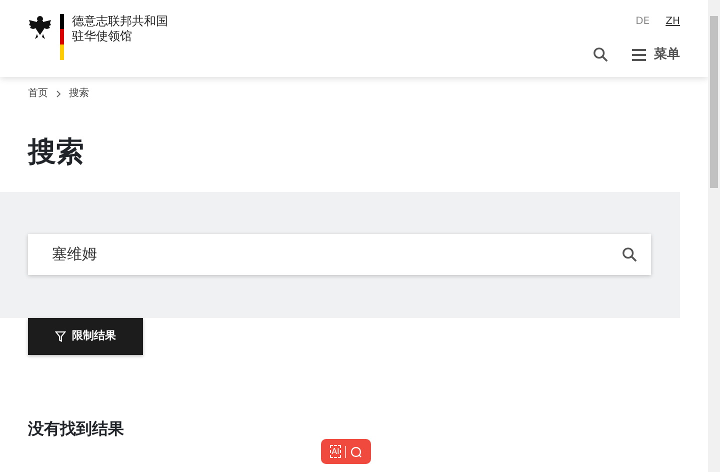 The height and width of the screenshot is (472, 720). I want to click on search-field: 塞维姆, so click(339, 254).